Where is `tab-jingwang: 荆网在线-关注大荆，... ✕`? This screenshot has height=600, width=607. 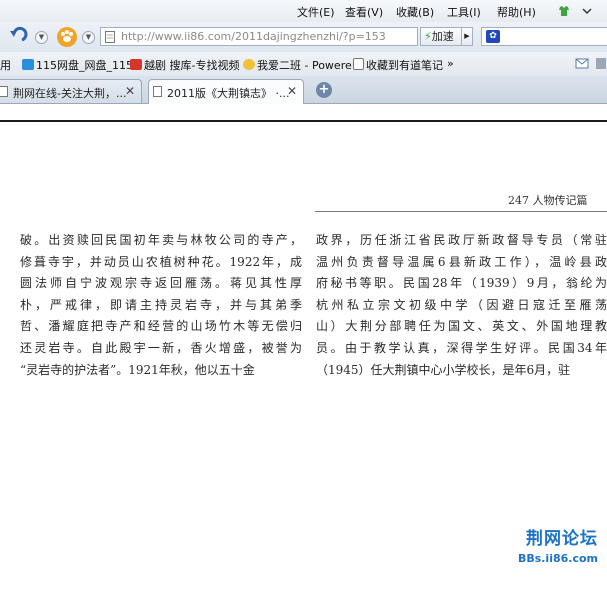 tab-jingwang: 荆网在线-关注大荆，... ✕ is located at coordinates (71, 91).